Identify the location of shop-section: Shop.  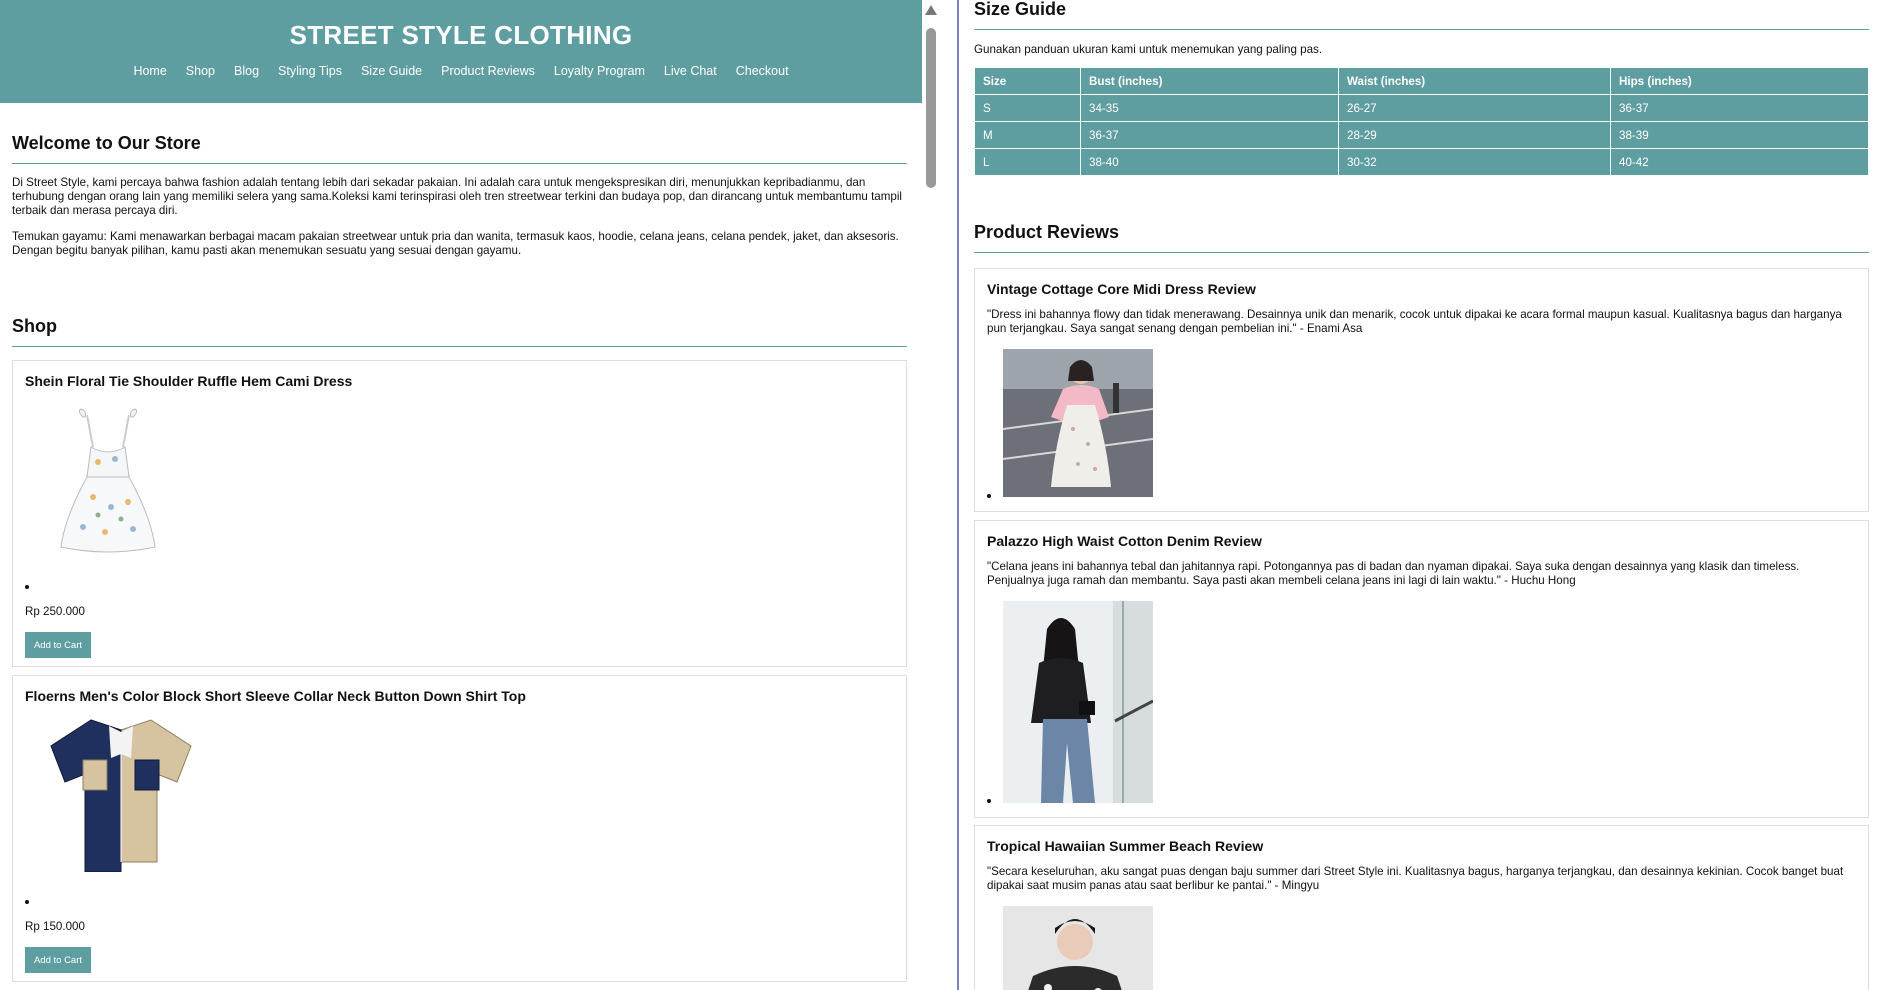
(459, 331).